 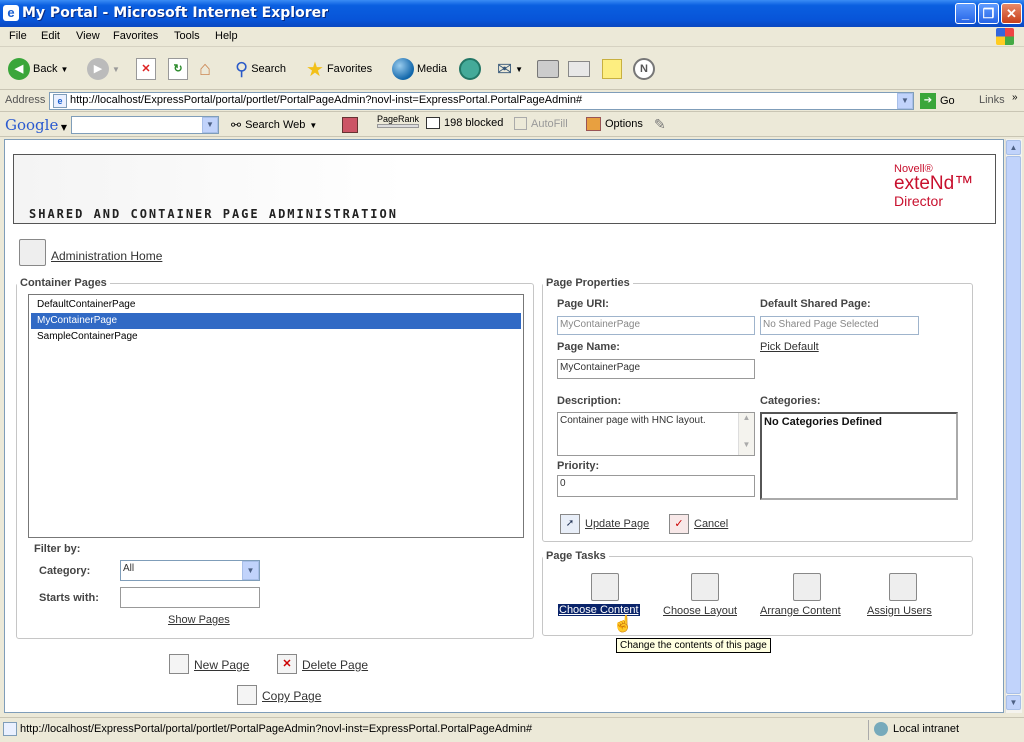 What do you see at coordinates (705, 587) in the screenshot?
I see `choose-layout-icon` at bounding box center [705, 587].